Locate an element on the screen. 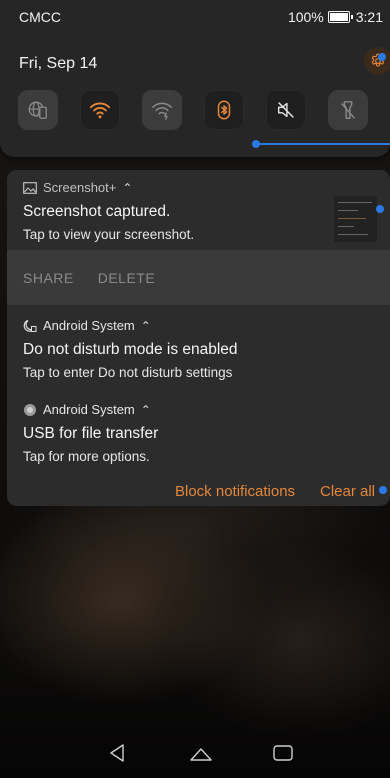 This screenshot has width=390, height=778. tile-mobile-data is located at coordinates (38, 110).